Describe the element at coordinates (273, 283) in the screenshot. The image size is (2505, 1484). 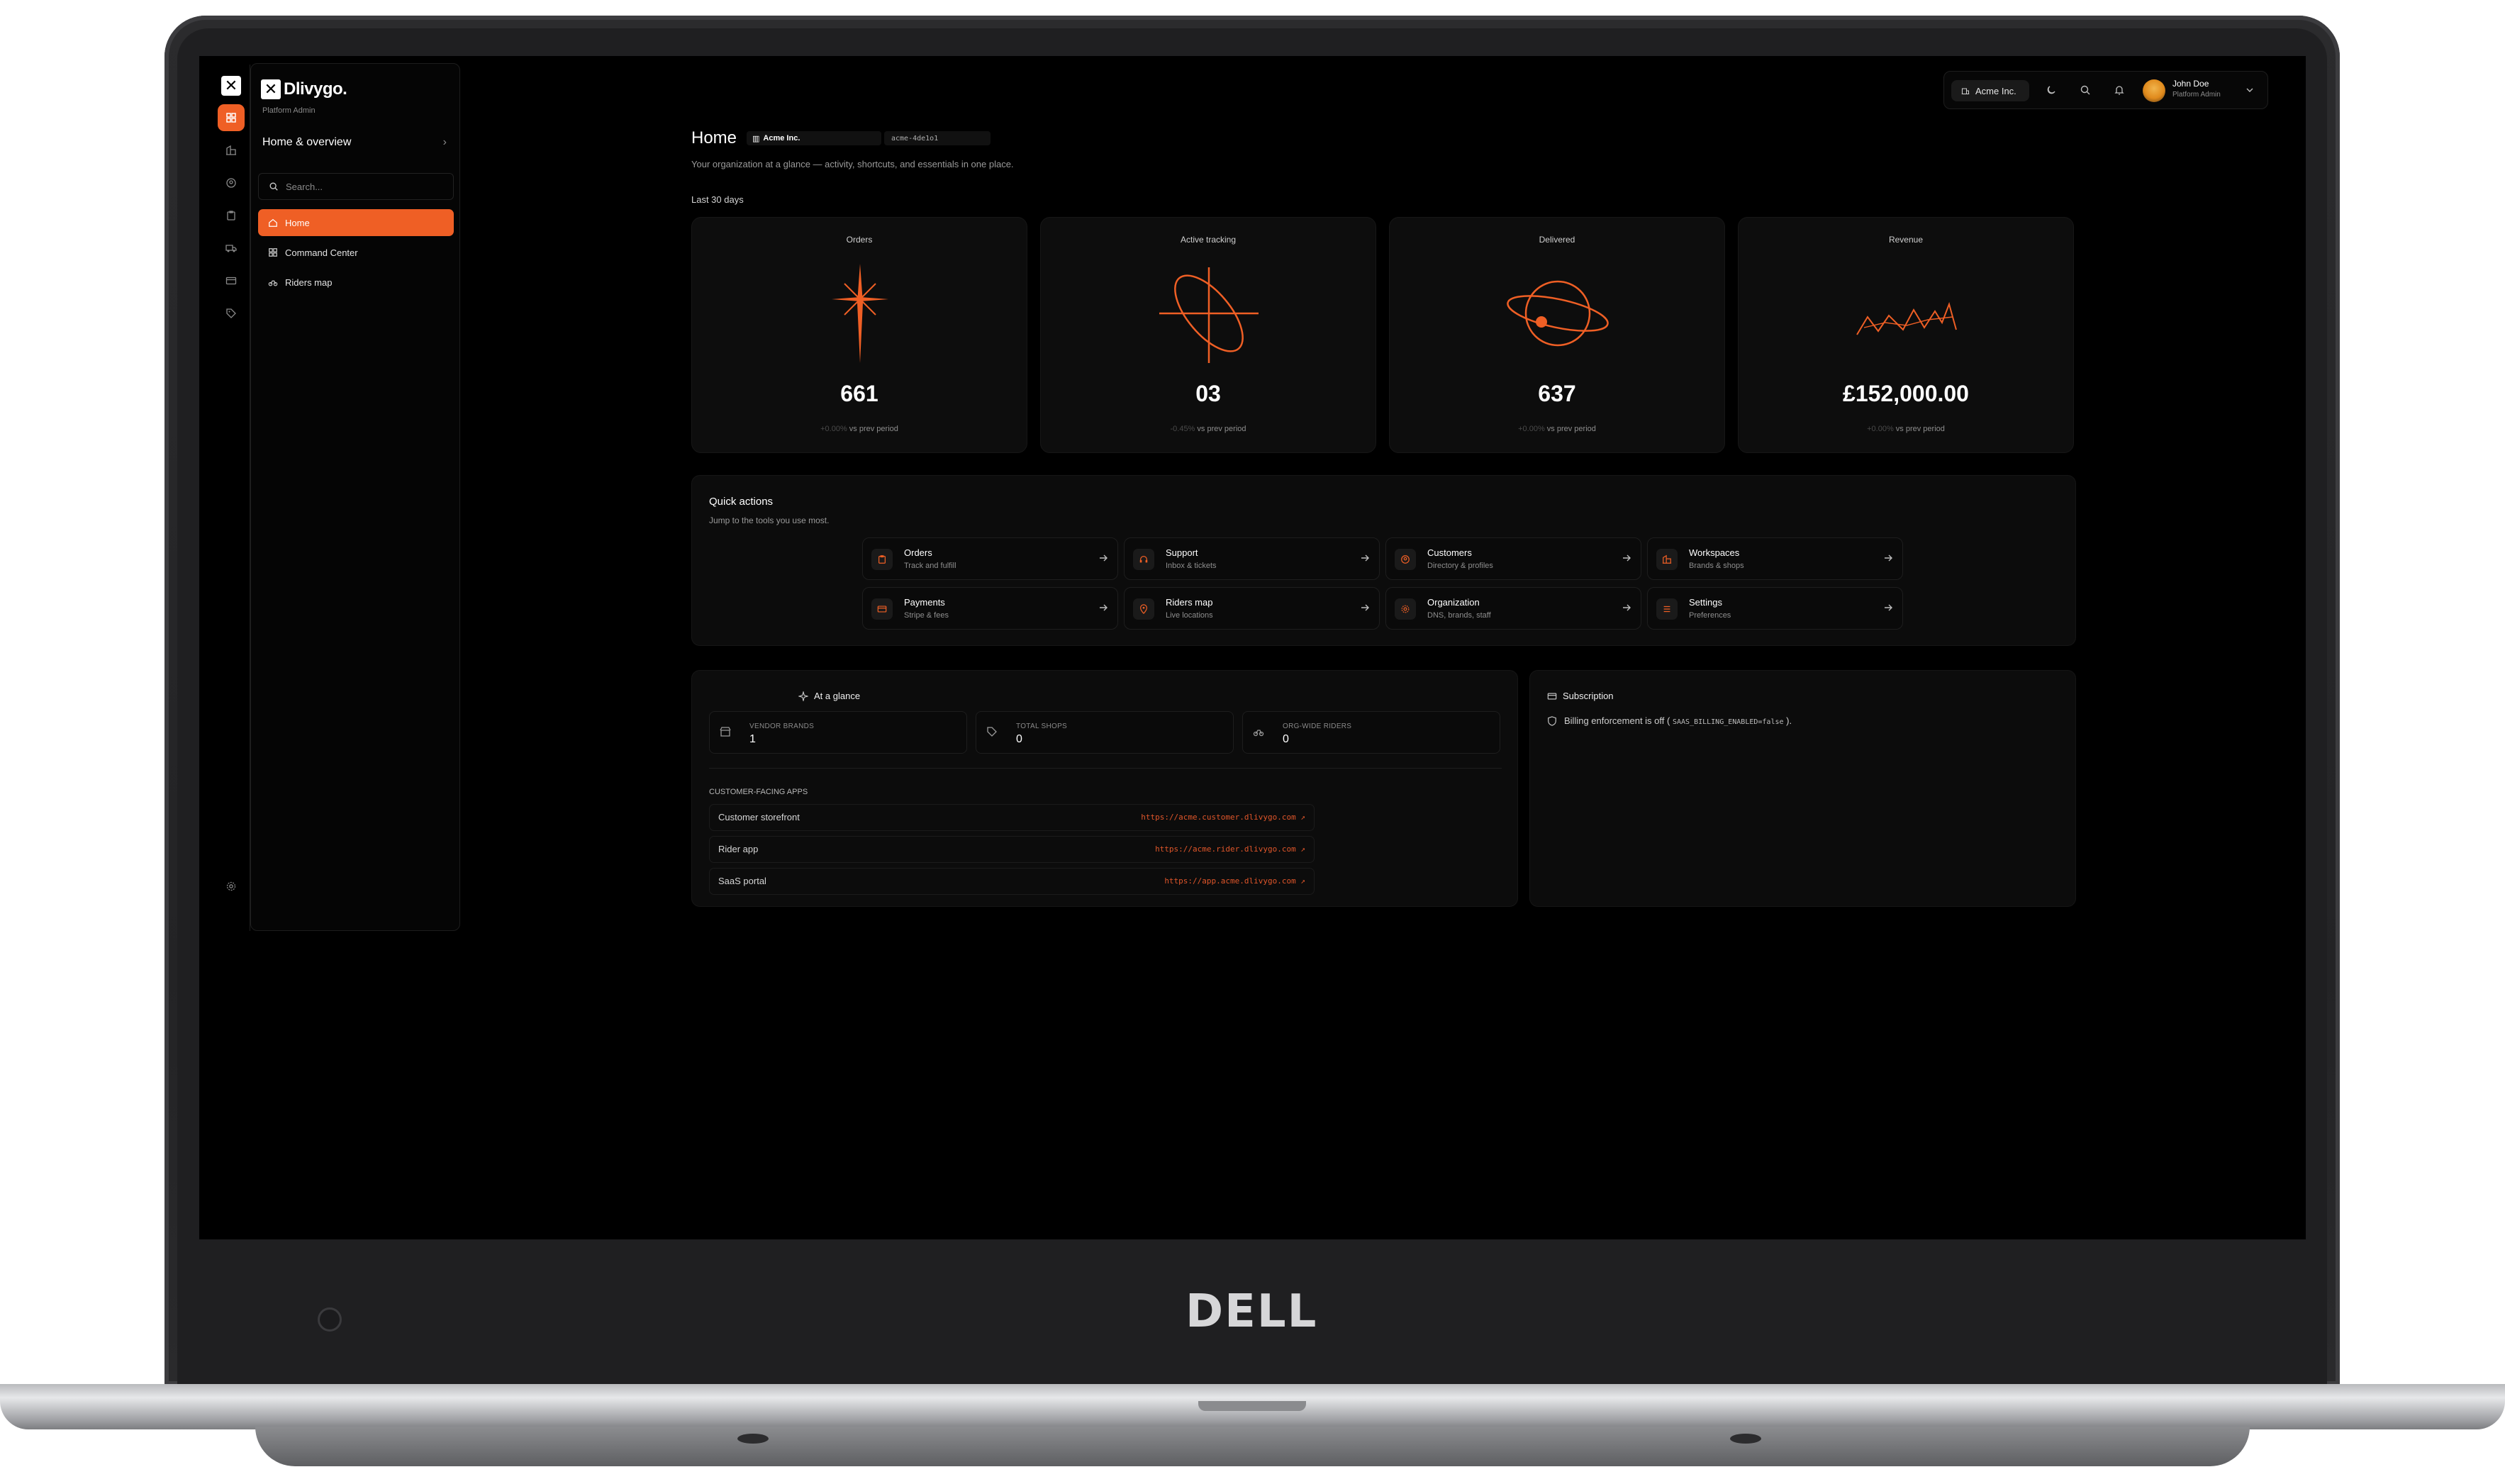
I see `bike-icon` at that location.